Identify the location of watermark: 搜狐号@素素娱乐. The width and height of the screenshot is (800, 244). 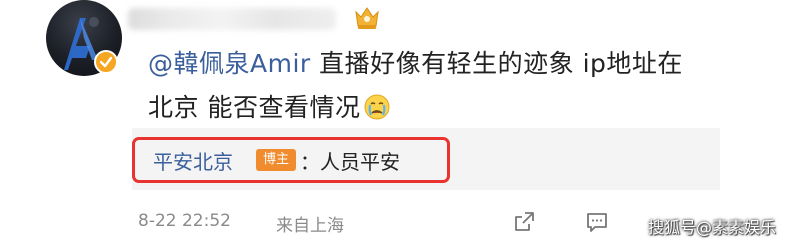
(712, 227).